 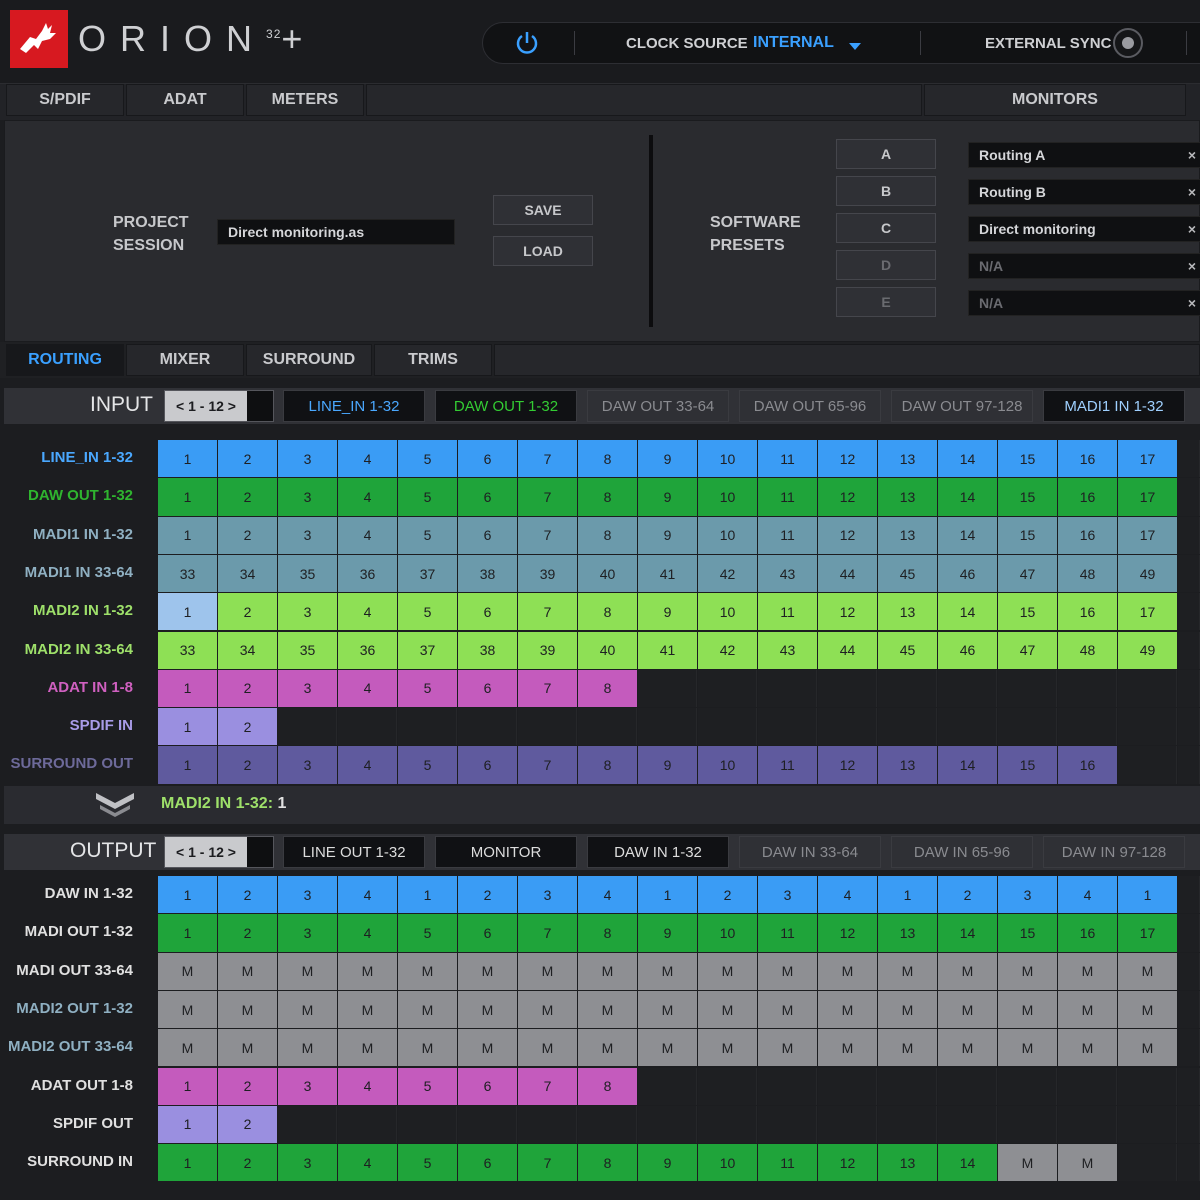 I want to click on load-button: LOAD, so click(x=543, y=251).